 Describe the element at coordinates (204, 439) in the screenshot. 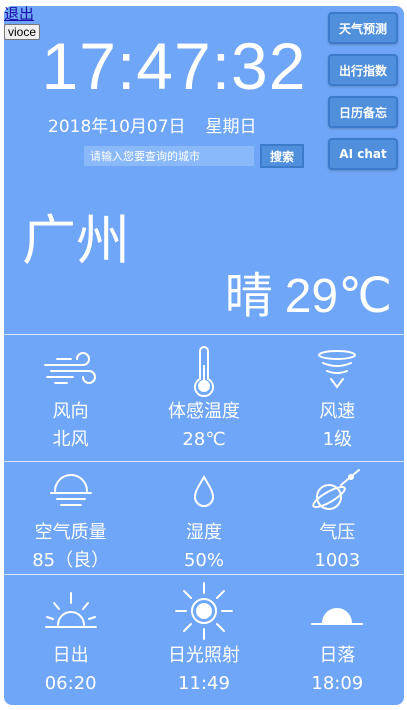

I see `detail-value: 28℃` at that location.